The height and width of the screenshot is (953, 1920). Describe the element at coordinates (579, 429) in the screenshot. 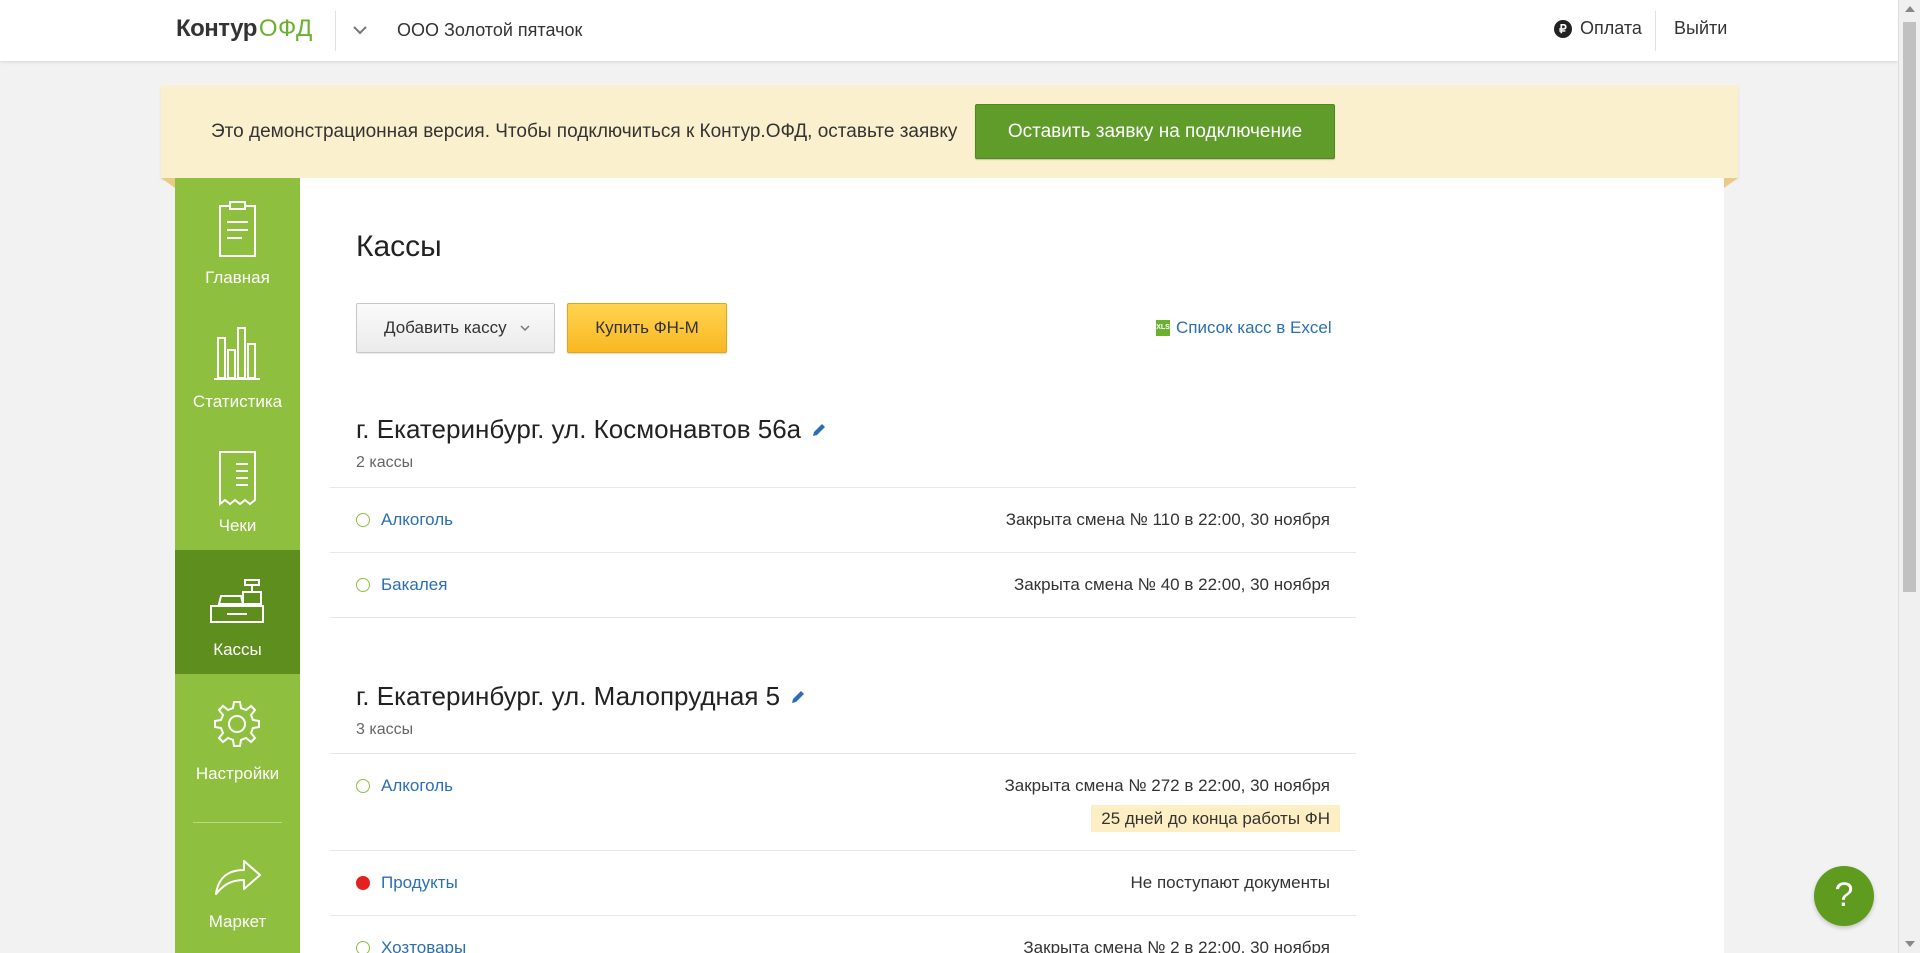

I see `location-address: г. Екатеринбург. ул. Космонавтов 56а` at that location.